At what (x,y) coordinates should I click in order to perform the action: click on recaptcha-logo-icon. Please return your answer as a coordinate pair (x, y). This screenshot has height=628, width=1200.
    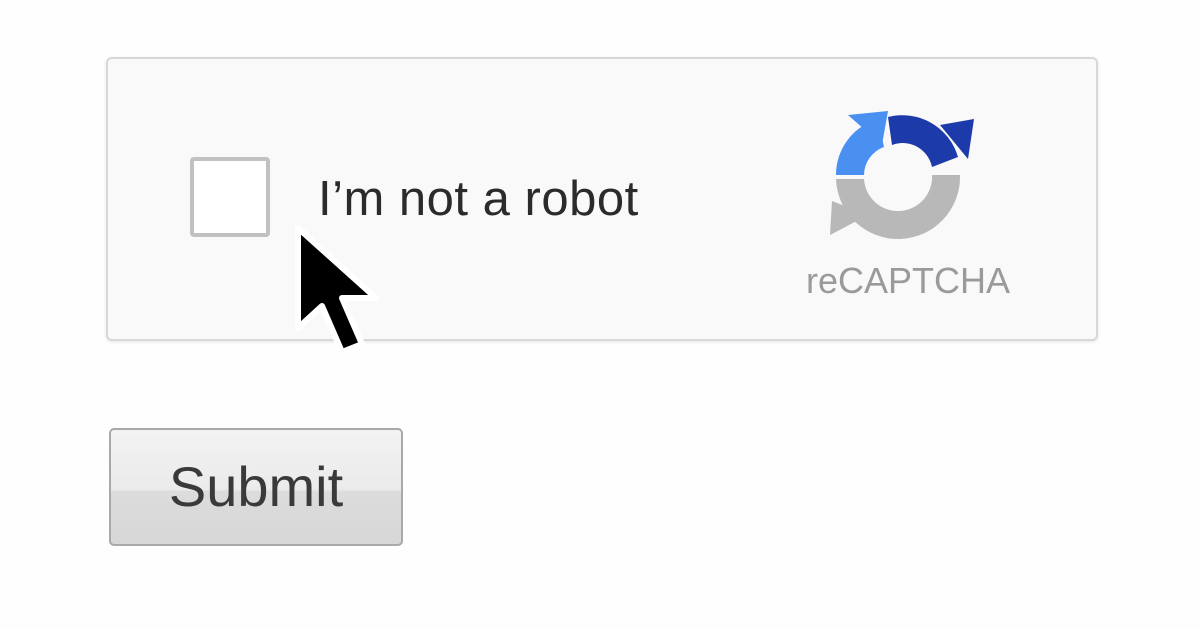
    Looking at the image, I should click on (902, 175).